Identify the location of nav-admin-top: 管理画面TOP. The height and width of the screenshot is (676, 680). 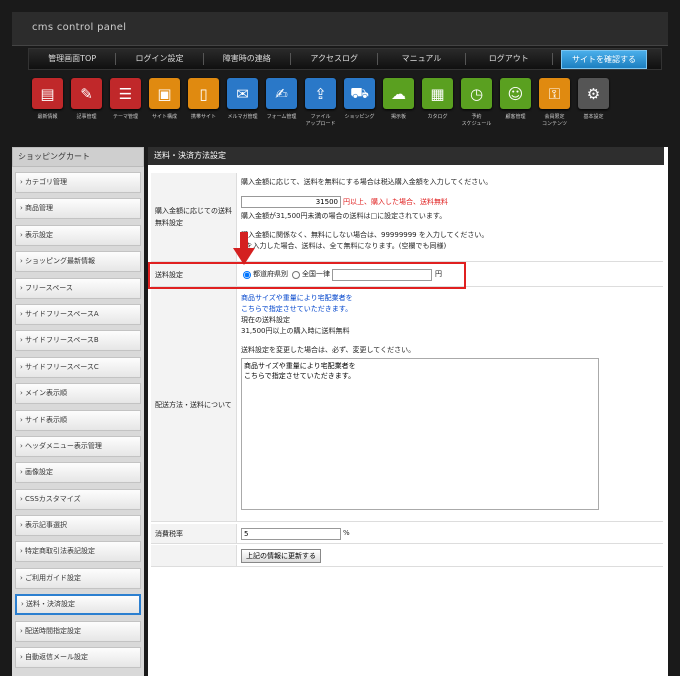
(73, 59).